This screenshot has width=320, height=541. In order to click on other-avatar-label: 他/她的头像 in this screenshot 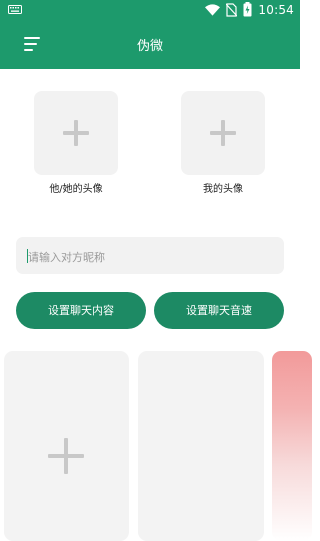, I will do `click(76, 189)`.